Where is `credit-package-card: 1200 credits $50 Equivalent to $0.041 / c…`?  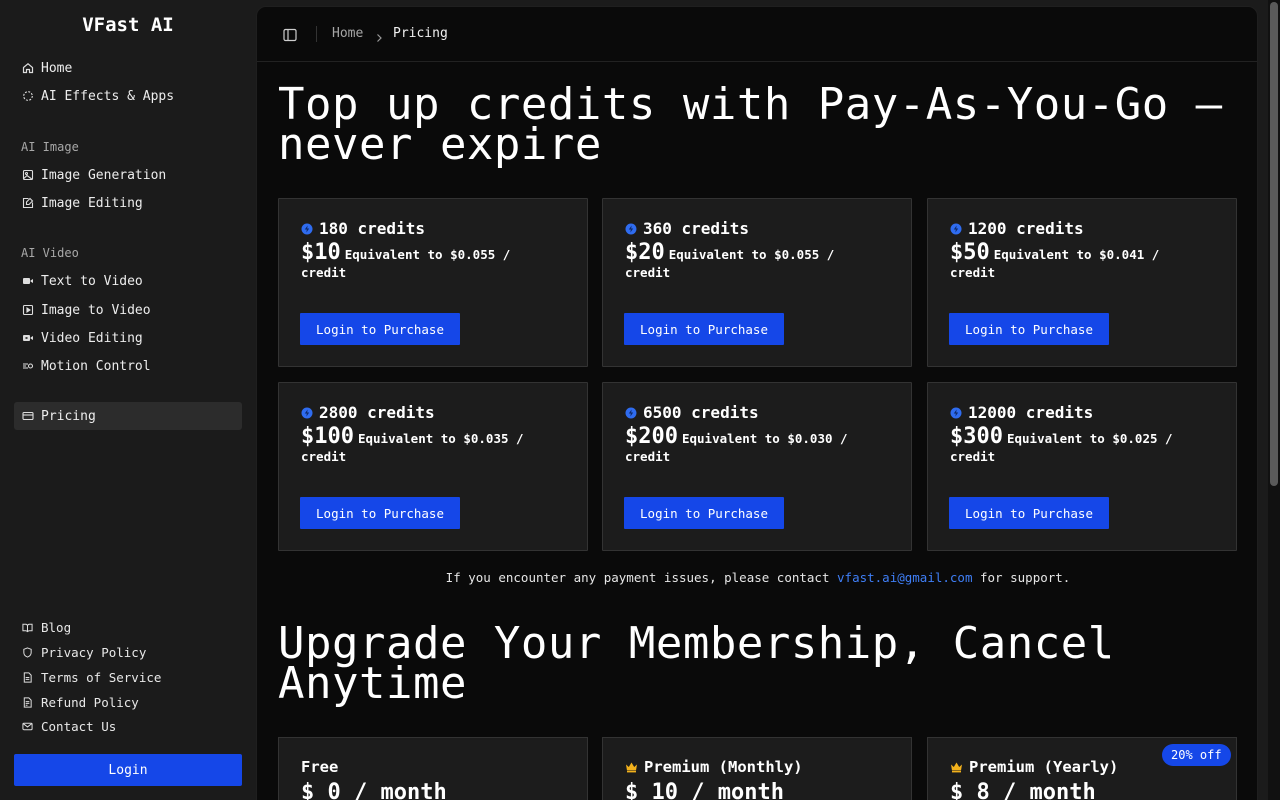 credit-package-card: 1200 credits $50 Equivalent to $0.041 / c… is located at coordinates (1082, 282).